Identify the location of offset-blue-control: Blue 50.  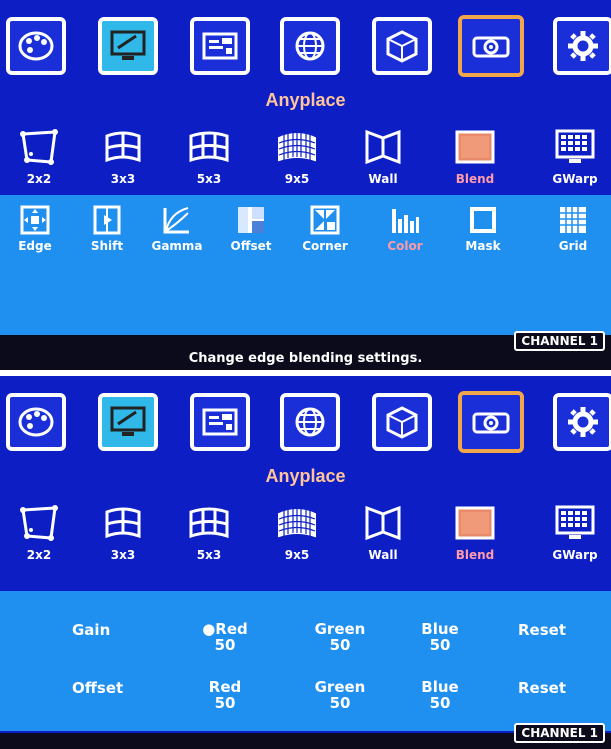
(440, 695).